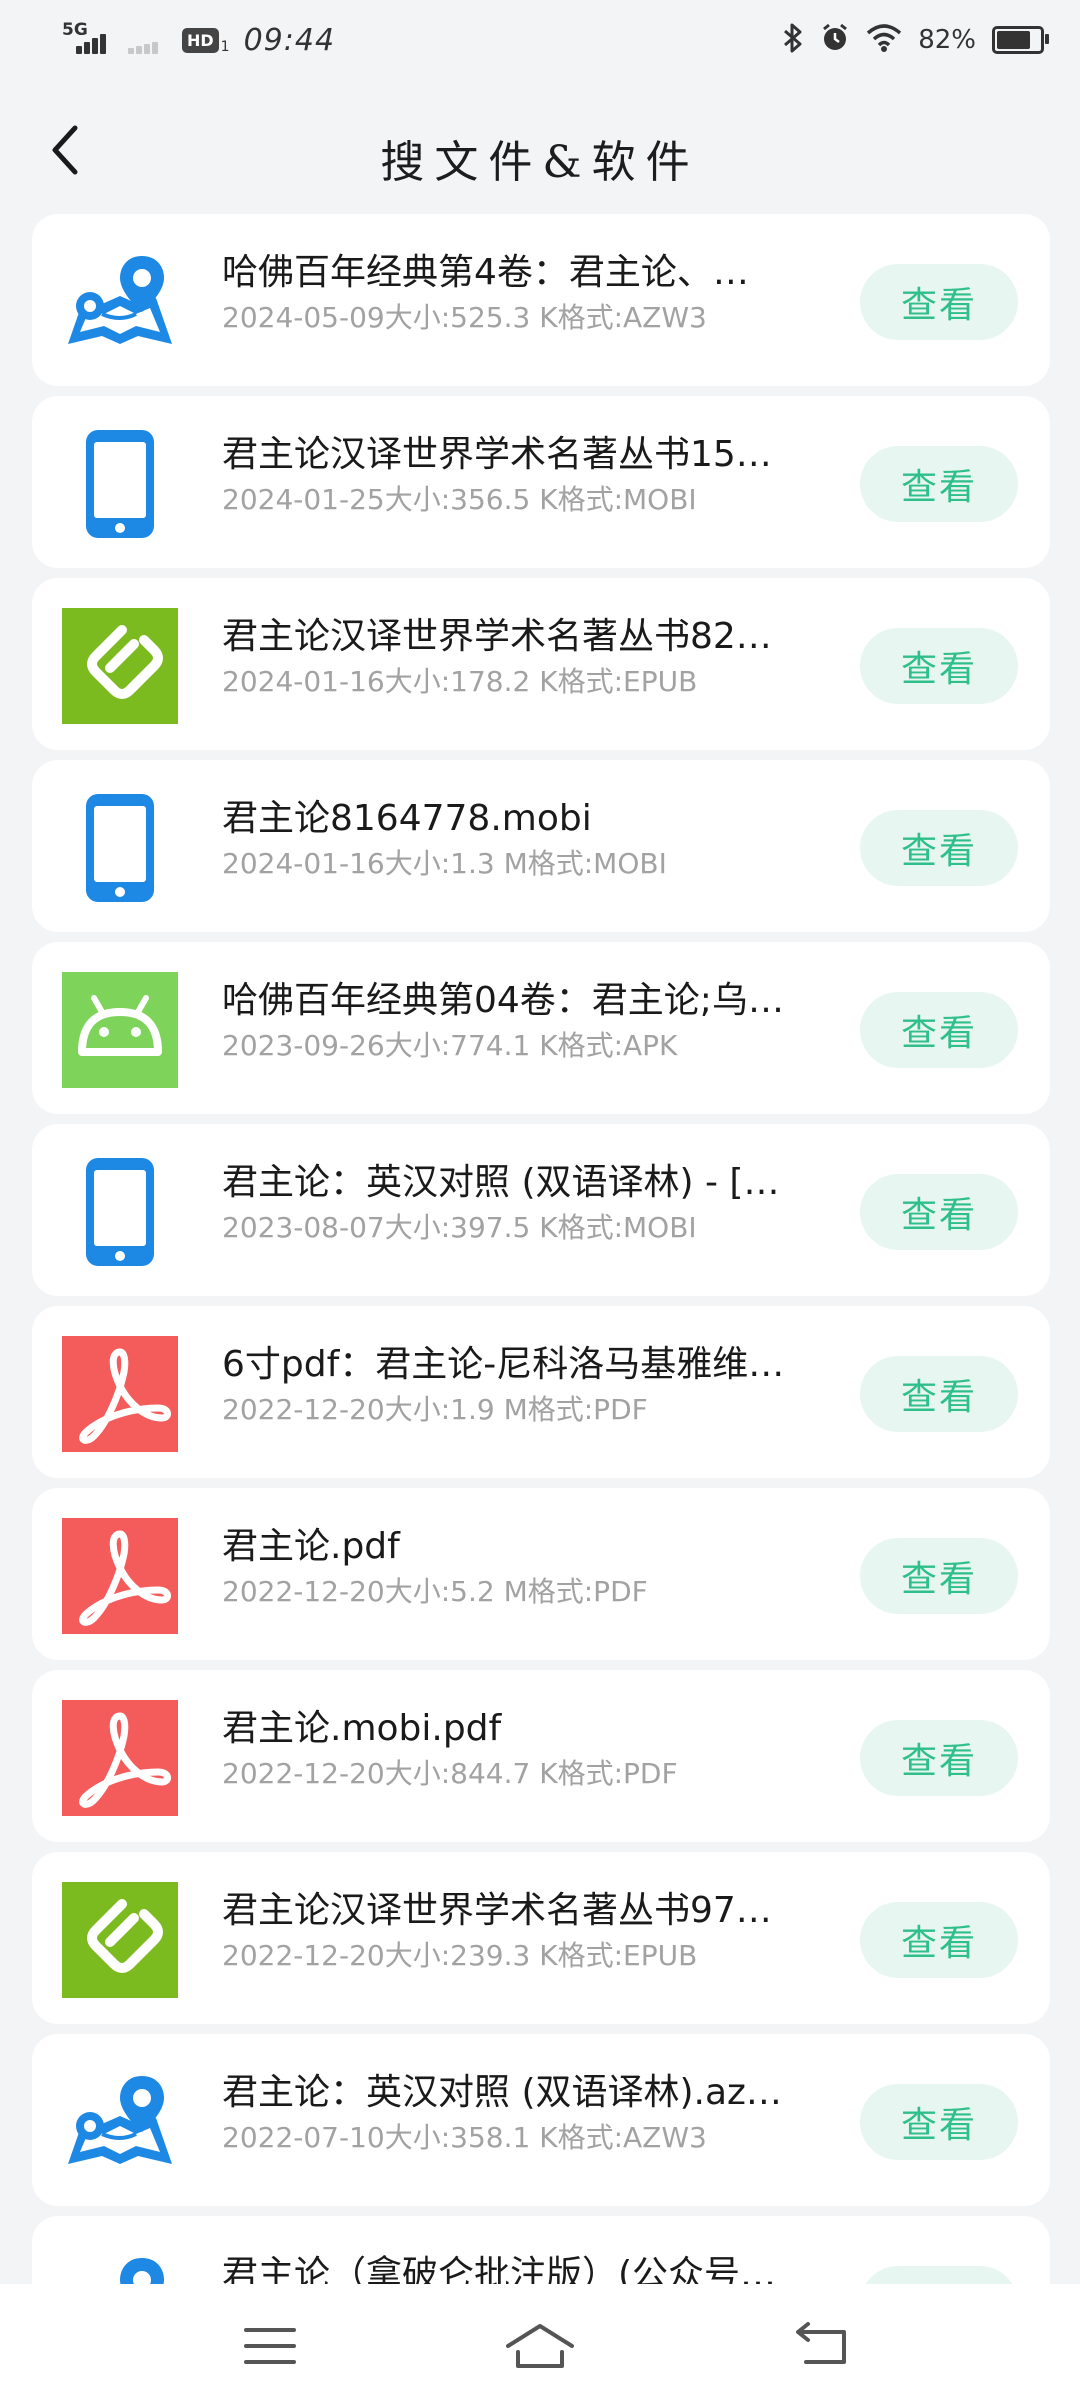 The image size is (1080, 2408). What do you see at coordinates (444, 863) in the screenshot?
I see `file-meta: 2024-01-16大小:1.3 M格式:MOBI` at bounding box center [444, 863].